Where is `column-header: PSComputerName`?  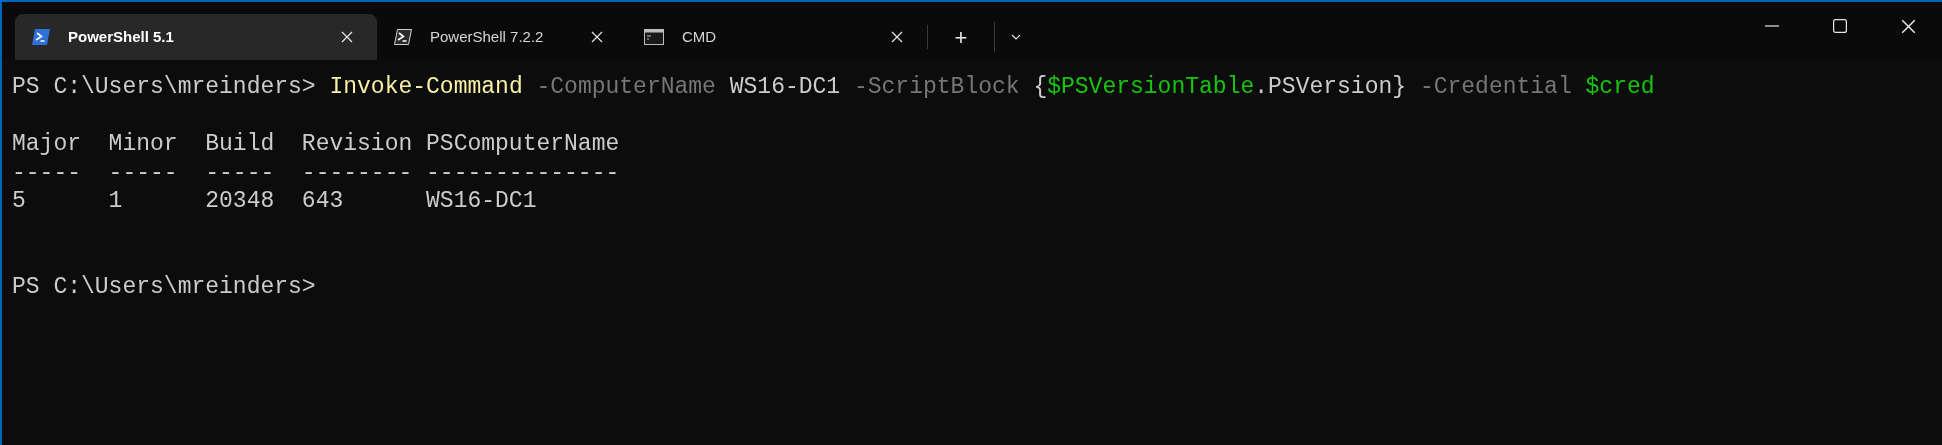
column-header: PSComputerName is located at coordinates (523, 144).